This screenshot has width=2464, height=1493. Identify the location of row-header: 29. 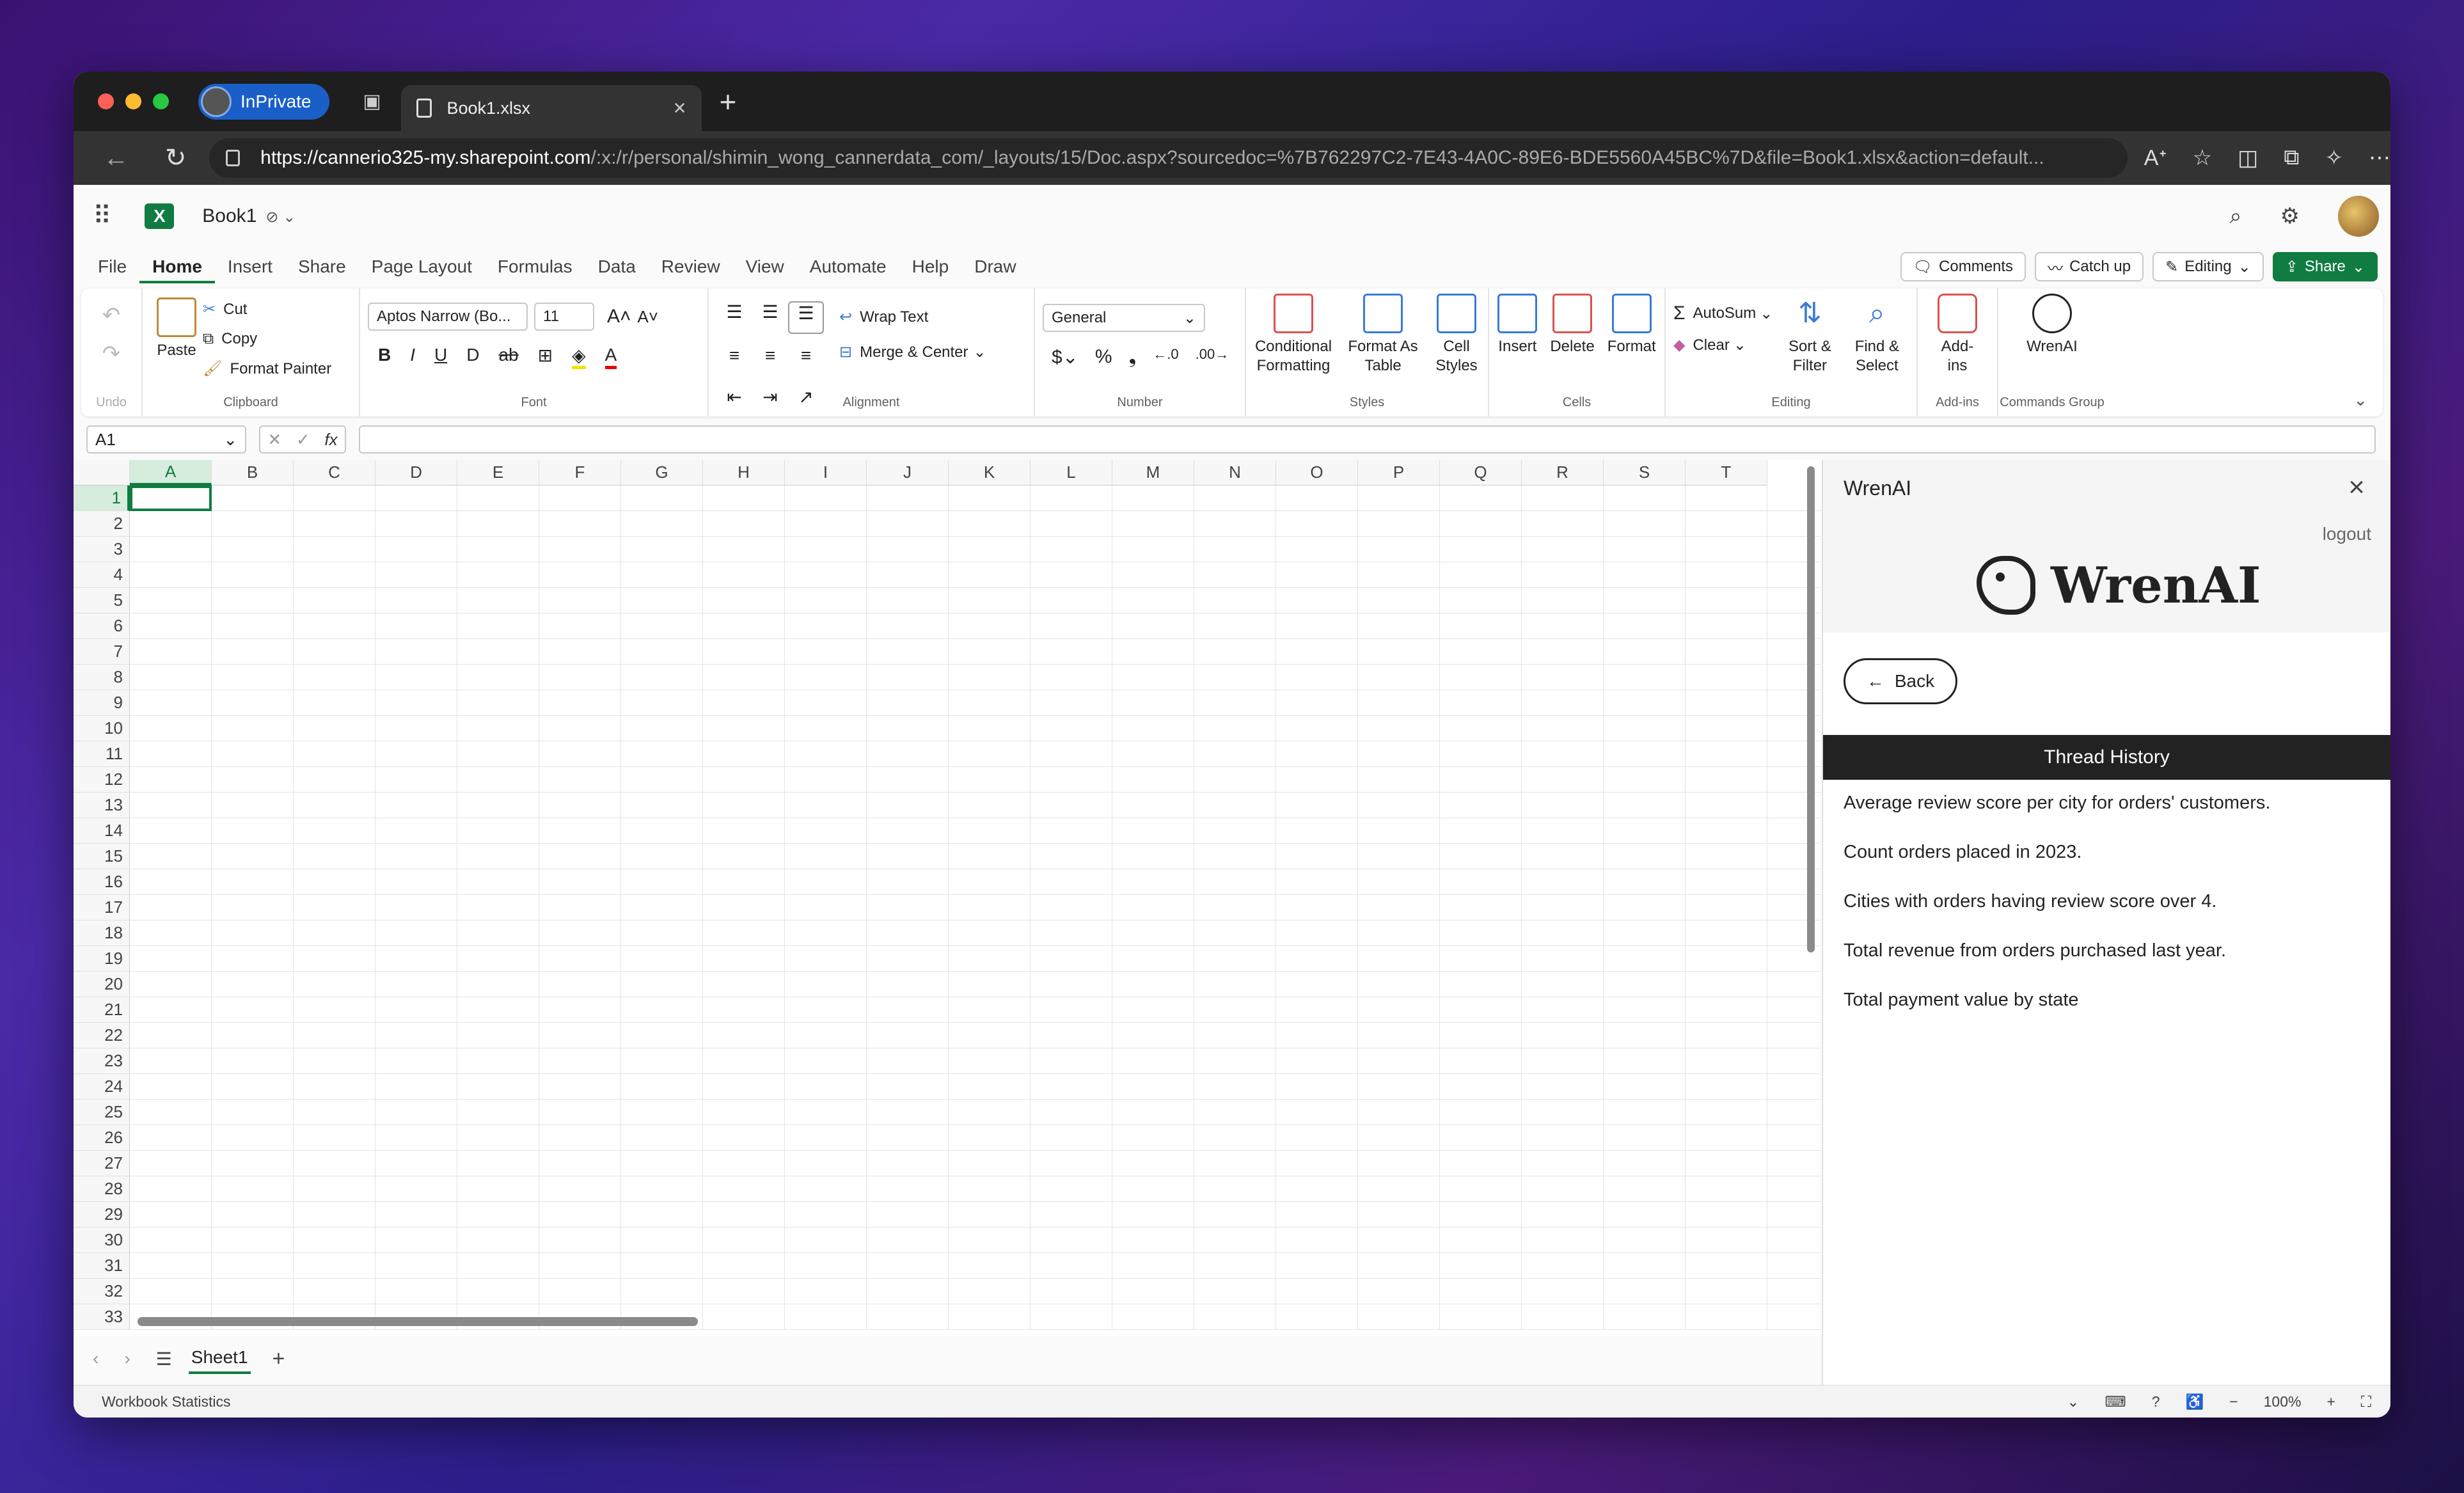
(102, 1215).